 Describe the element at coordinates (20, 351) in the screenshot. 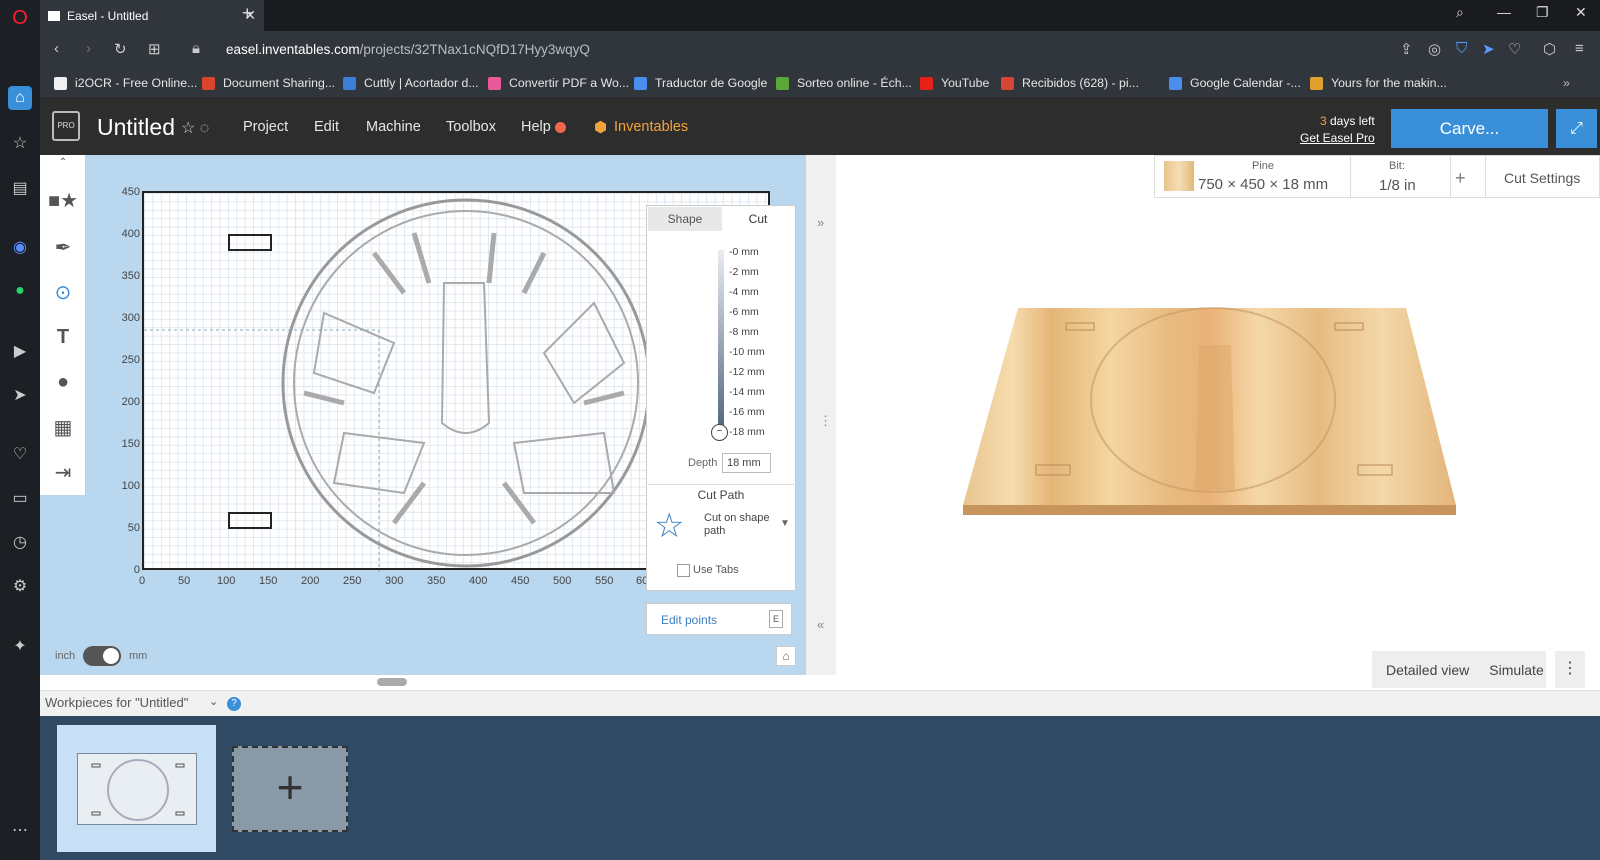

I see `player-icon: ▶` at that location.